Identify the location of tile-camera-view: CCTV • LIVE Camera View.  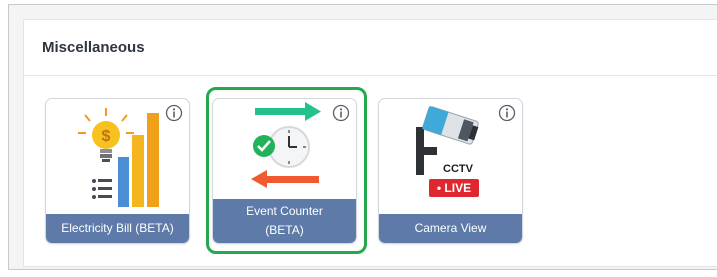
(450, 171).